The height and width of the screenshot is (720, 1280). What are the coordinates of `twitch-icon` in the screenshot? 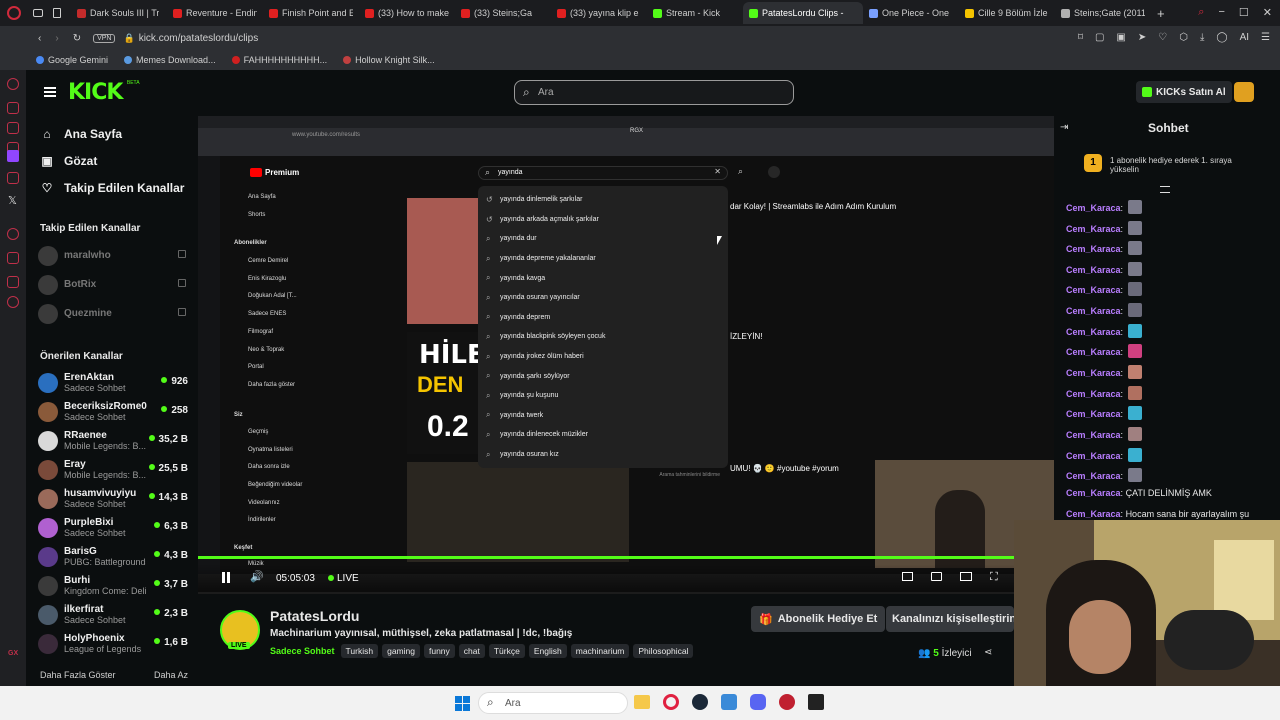 It's located at (13, 156).